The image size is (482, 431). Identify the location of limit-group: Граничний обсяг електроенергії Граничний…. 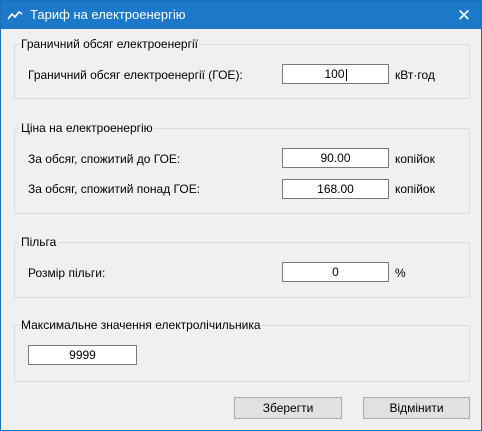
(242, 68).